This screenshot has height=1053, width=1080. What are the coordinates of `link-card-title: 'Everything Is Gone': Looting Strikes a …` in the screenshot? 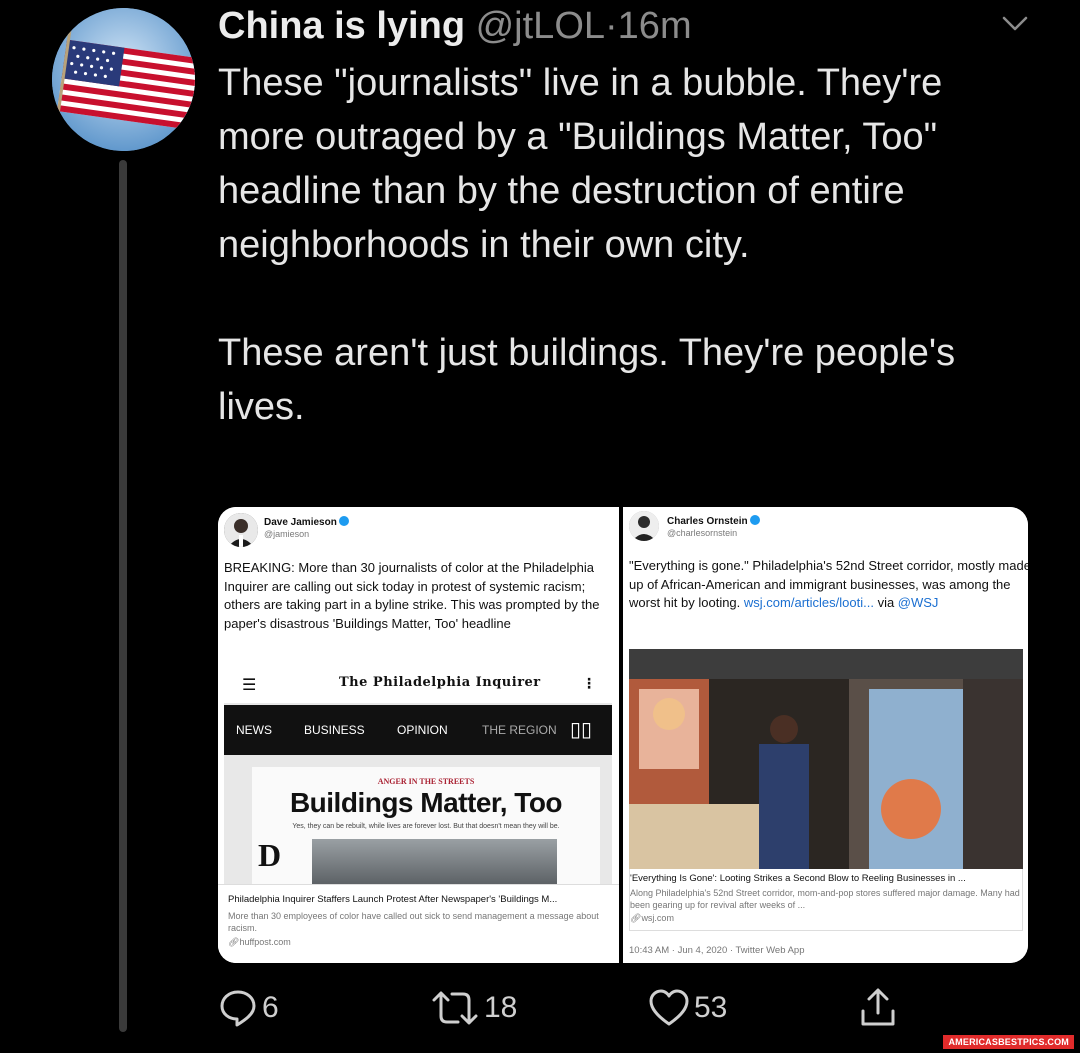 It's located at (798, 878).